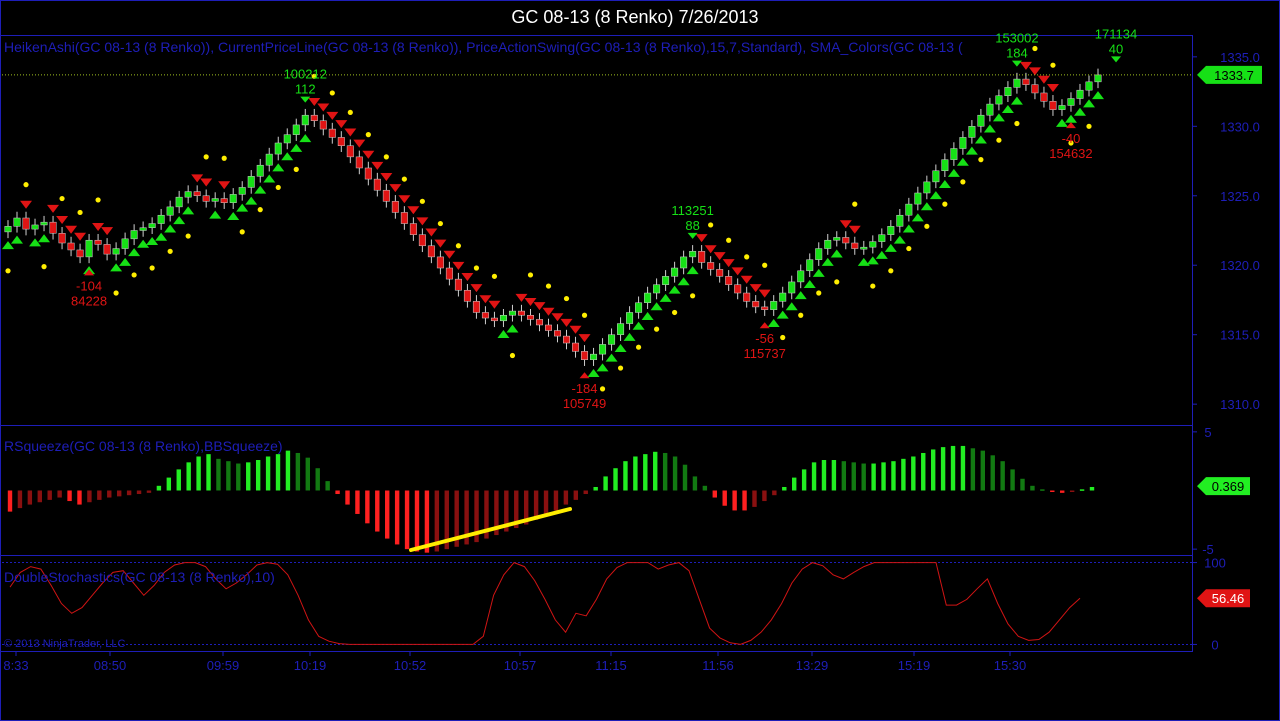 This screenshot has width=1280, height=721. What do you see at coordinates (611, 665) in the screenshot?
I see `time-tick-label: 11:15` at bounding box center [611, 665].